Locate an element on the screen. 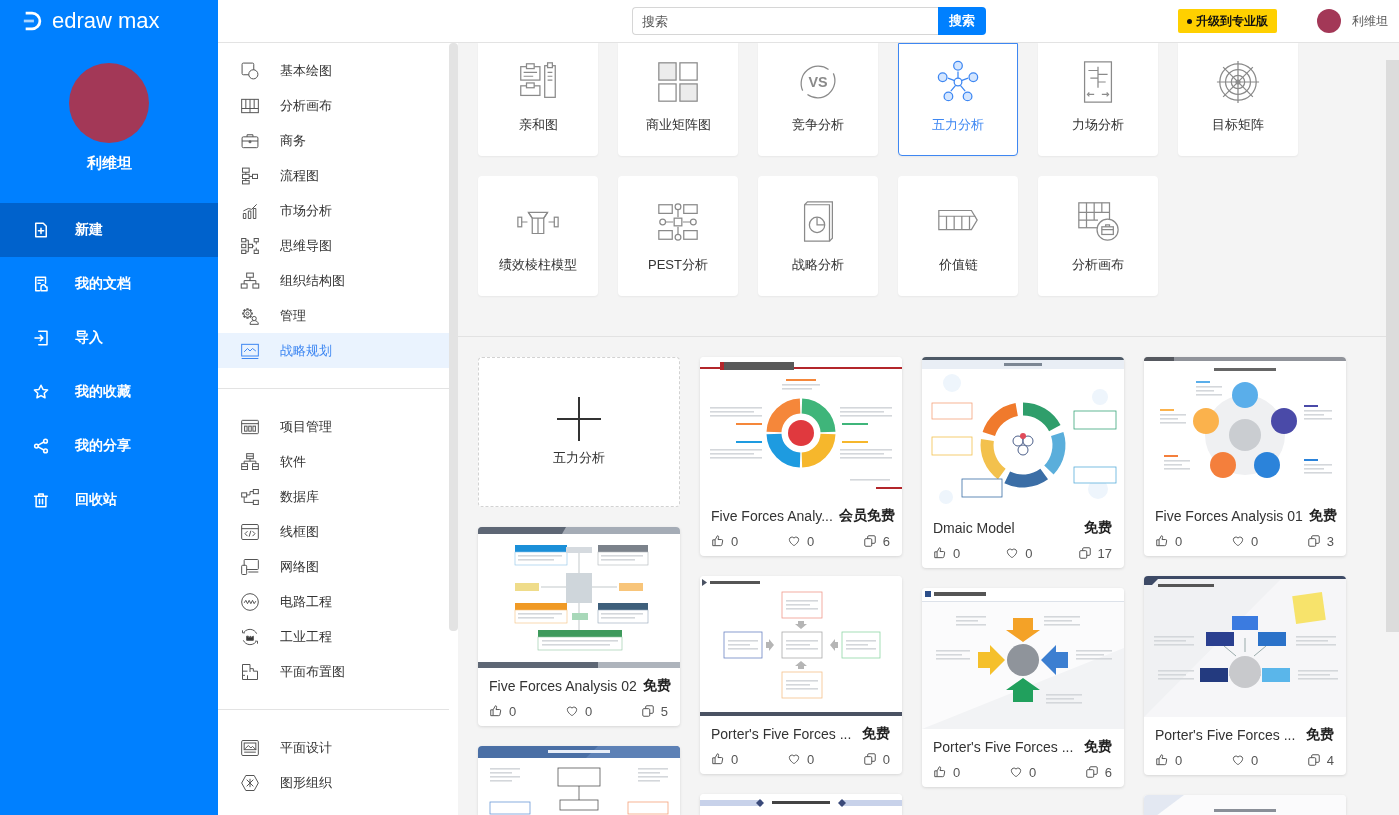 Image resolution: width=1399 pixels, height=815 pixels. template-card: Porter's Five Forces ... 免费 0 0 6 is located at coordinates (1023, 687).